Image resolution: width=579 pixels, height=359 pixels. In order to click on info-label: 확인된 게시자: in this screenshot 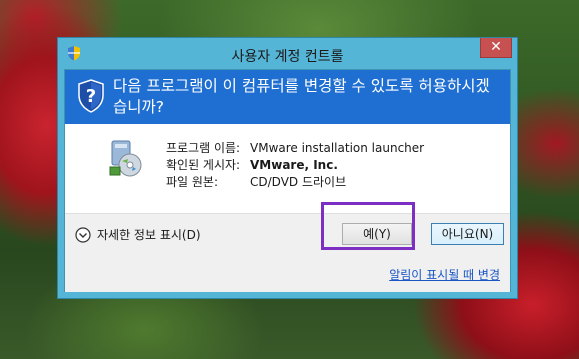, I will do `click(203, 165)`.